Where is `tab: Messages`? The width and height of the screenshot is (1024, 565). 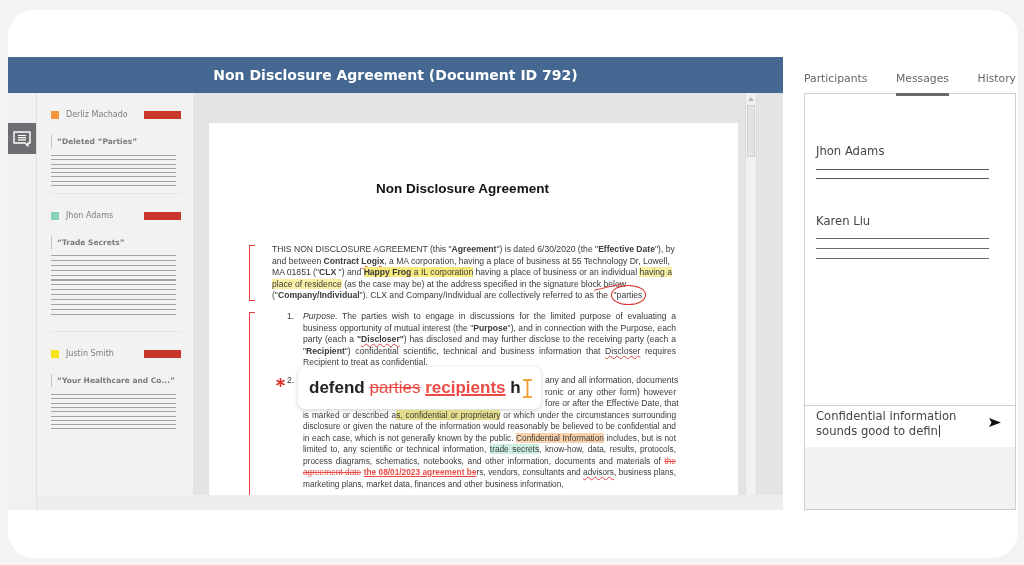 tab: Messages is located at coordinates (922, 84).